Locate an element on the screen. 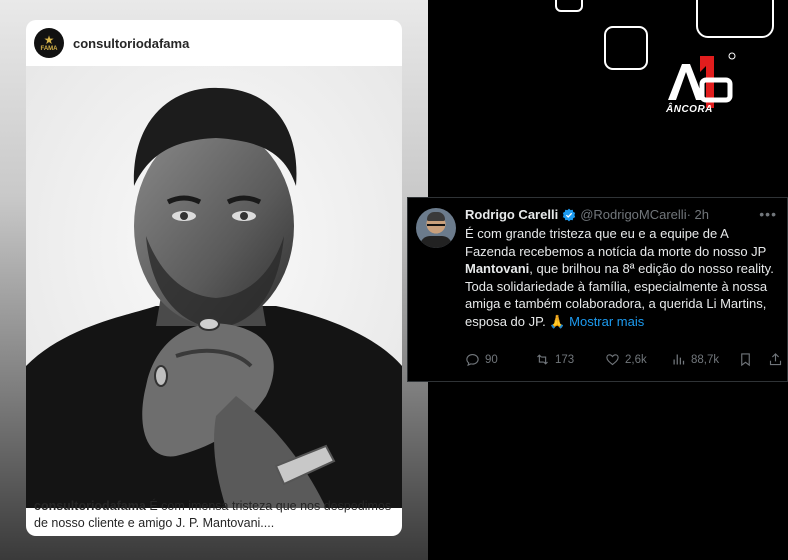  tweet-text-bold: Mantovani is located at coordinates (497, 268).